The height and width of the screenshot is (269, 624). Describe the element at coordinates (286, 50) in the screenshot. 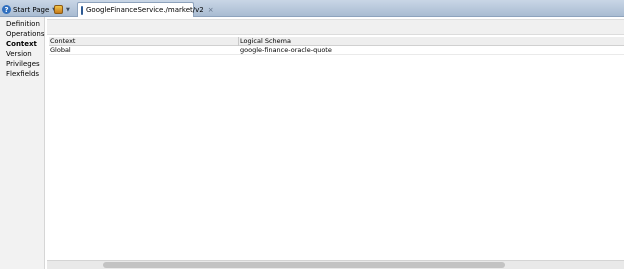

I see `cell-logical-schema: google-finance-oracle-quote` at that location.